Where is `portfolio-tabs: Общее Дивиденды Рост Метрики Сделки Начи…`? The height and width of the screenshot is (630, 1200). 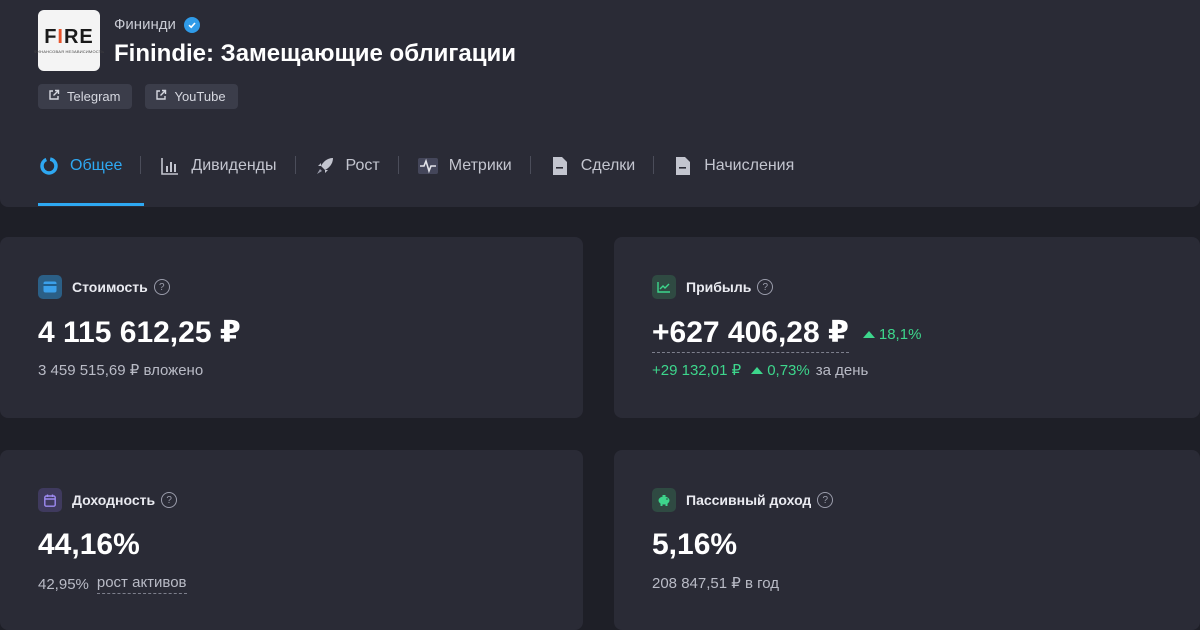 portfolio-tabs: Общее Дивиденды Рост Метрики Сделки Начи… is located at coordinates (416, 174).